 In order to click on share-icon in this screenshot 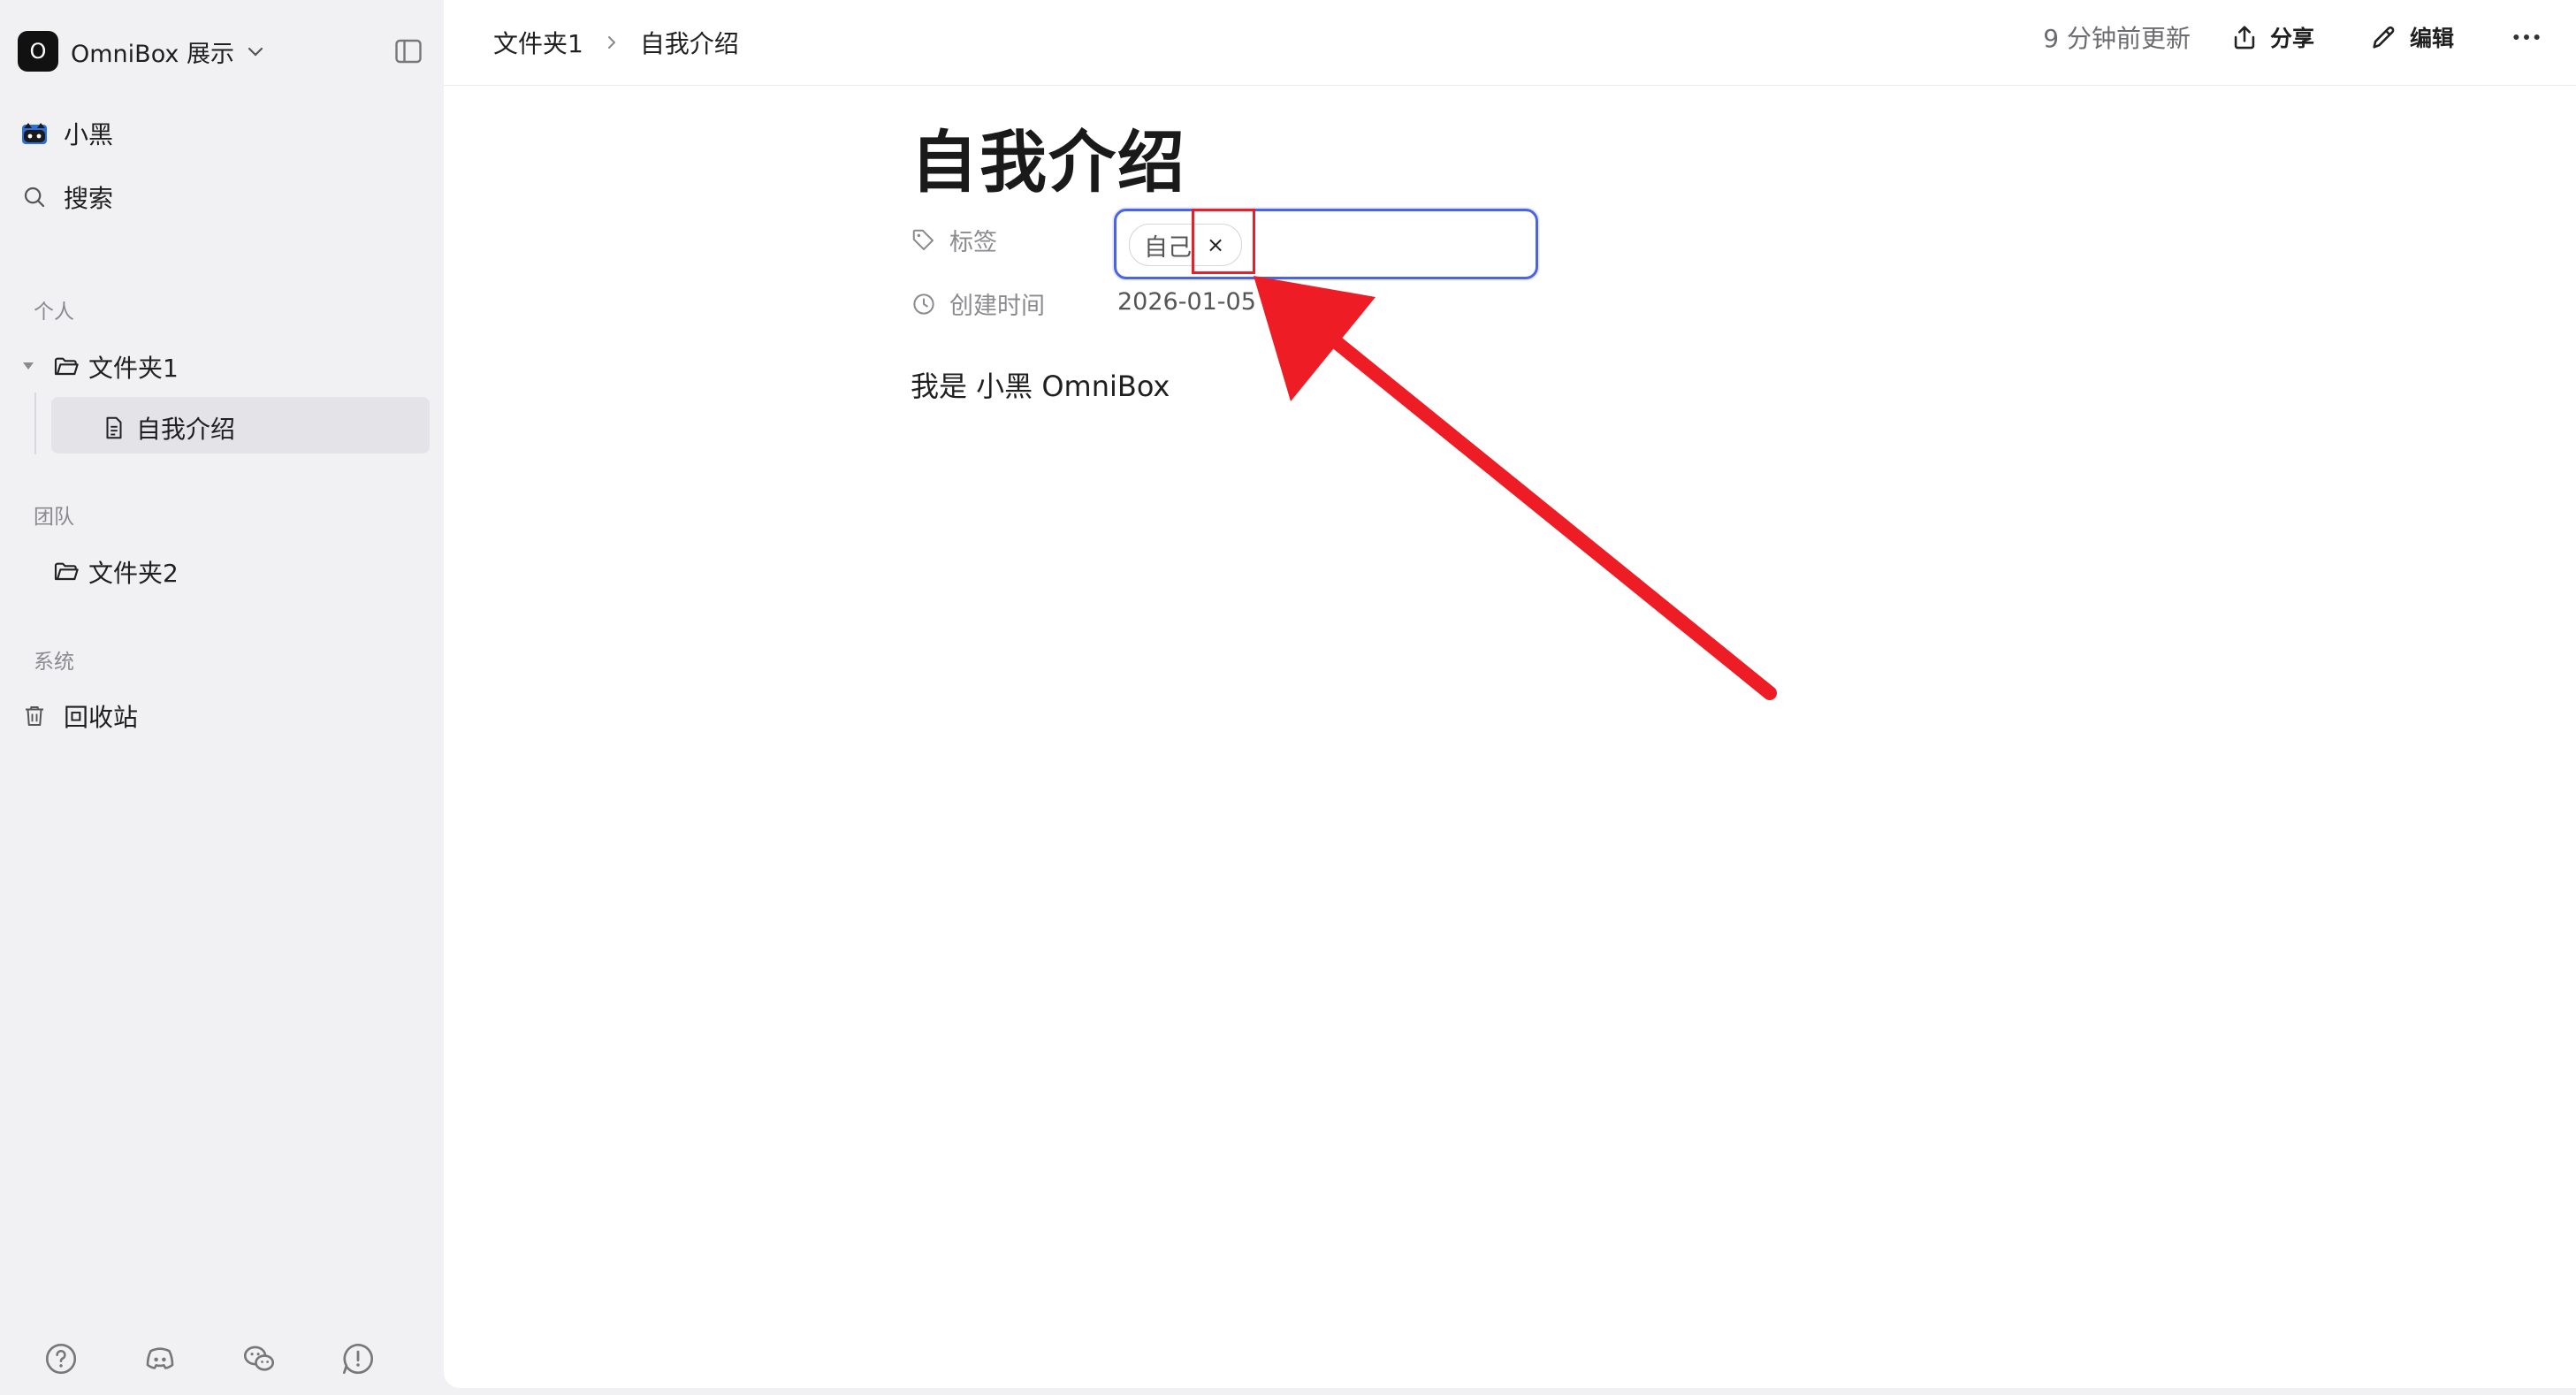, I will do `click(2244, 38)`.